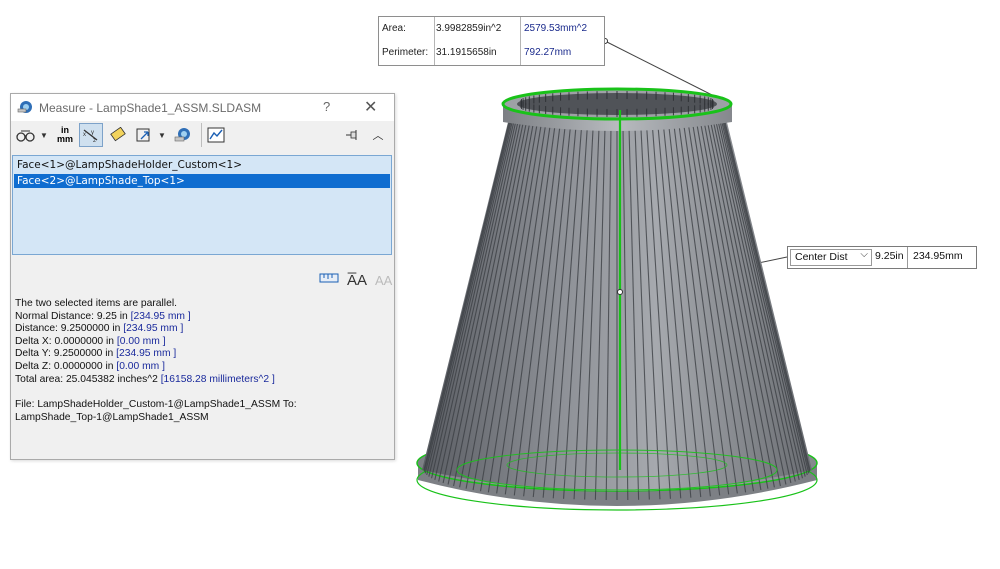 The image size is (1000, 569). What do you see at coordinates (96, 354) in the screenshot?
I see `result-line: Delta Y: 9.2500000 in [234.95 mm ]` at bounding box center [96, 354].